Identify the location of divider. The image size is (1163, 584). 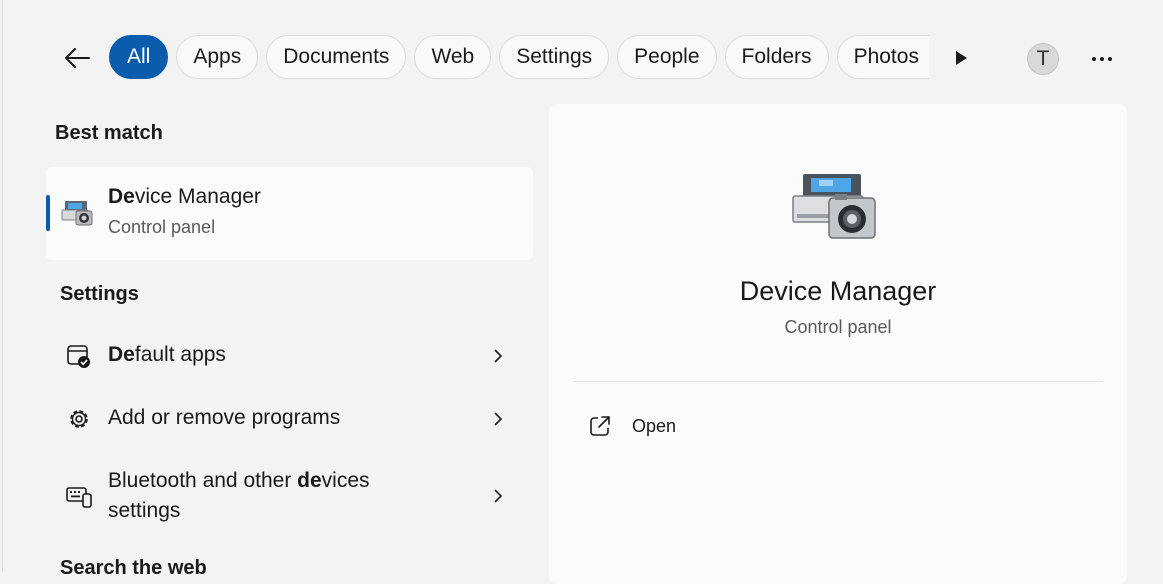
(838, 381).